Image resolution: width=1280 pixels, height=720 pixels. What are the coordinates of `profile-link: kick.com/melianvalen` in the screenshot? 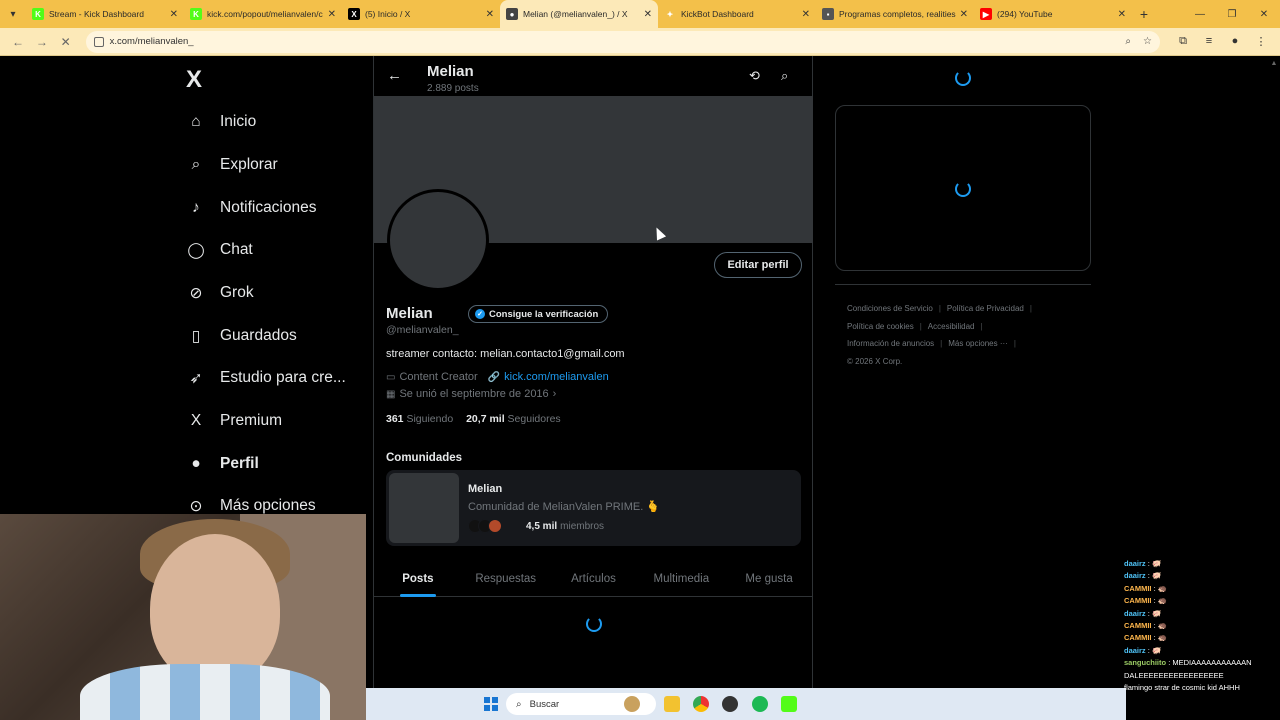 It's located at (556, 377).